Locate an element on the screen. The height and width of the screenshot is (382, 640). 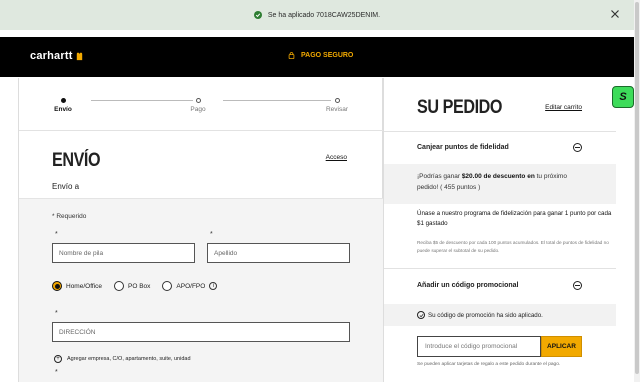
secure-label: PAGO SEGURO is located at coordinates (327, 55).